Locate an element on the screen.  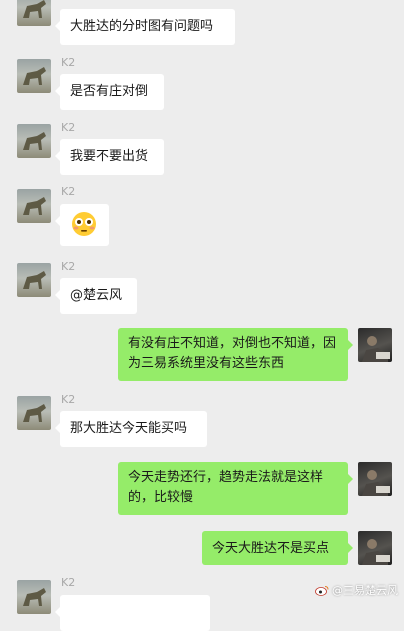
message-bubble: 今天大胜达不是买点 is located at coordinates (277, 548).